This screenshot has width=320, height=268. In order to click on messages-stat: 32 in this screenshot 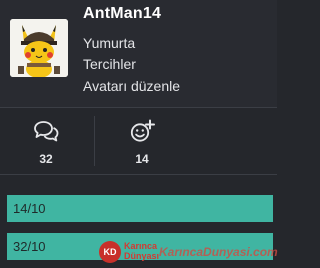, I will do `click(46, 141)`.